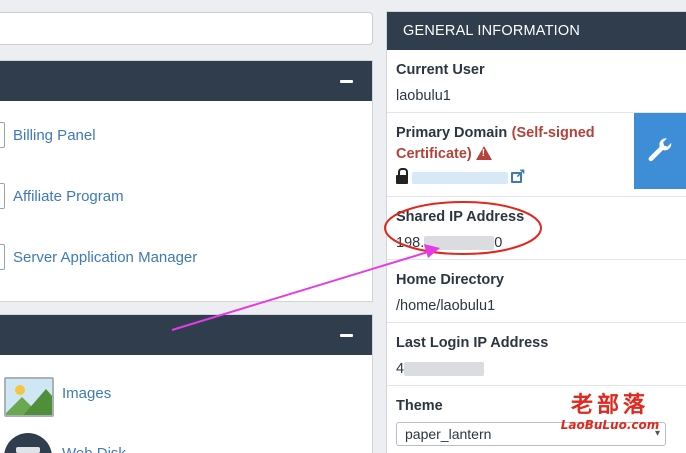 This screenshot has height=453, width=686. What do you see at coordinates (29, 397) in the screenshot?
I see `images-icon` at bounding box center [29, 397].